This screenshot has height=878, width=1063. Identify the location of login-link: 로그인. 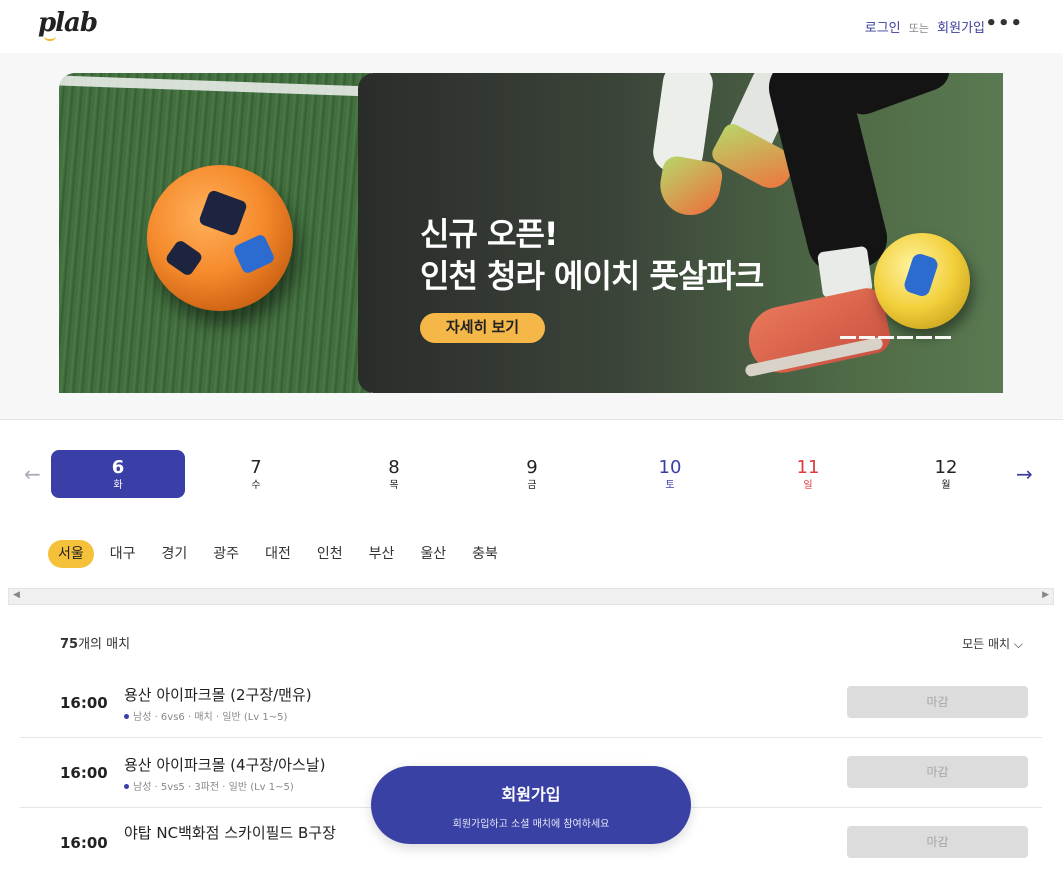
(883, 28).